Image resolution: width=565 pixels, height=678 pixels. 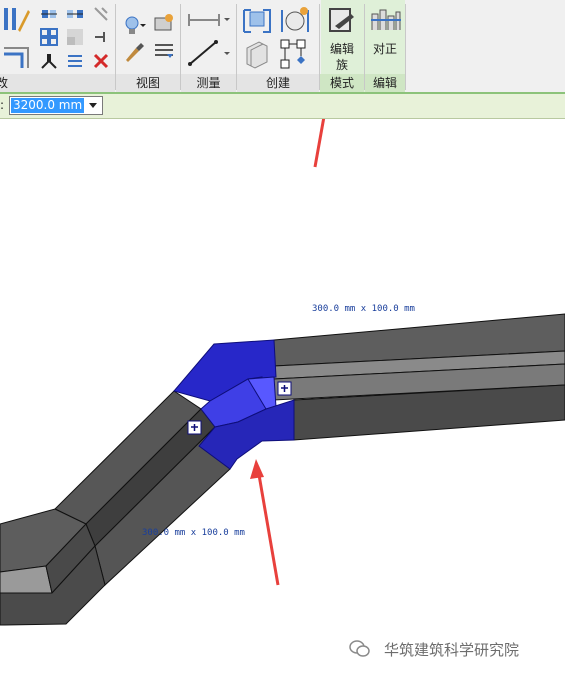 What do you see at coordinates (386, 21) in the screenshot?
I see `justify-icon` at bounding box center [386, 21].